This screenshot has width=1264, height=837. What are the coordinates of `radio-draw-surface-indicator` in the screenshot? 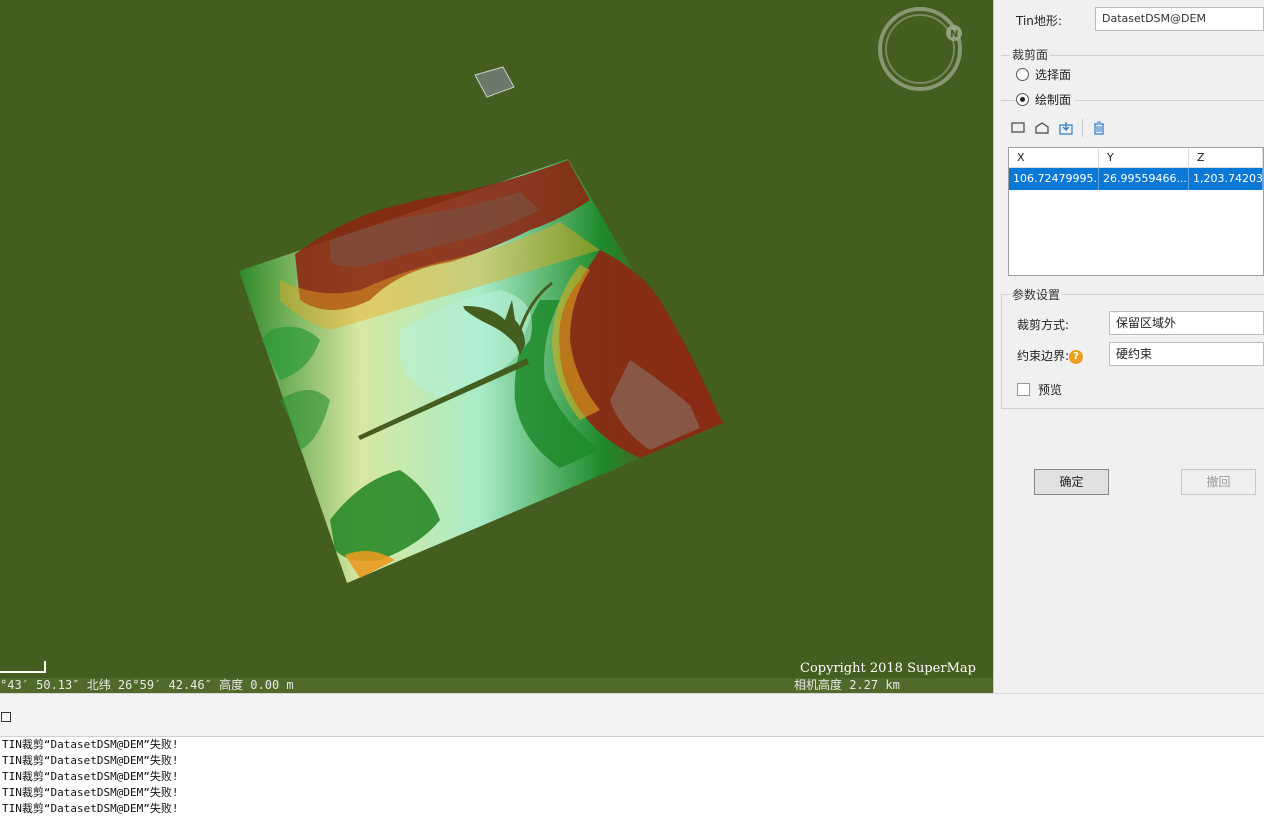 It's located at (1022, 99).